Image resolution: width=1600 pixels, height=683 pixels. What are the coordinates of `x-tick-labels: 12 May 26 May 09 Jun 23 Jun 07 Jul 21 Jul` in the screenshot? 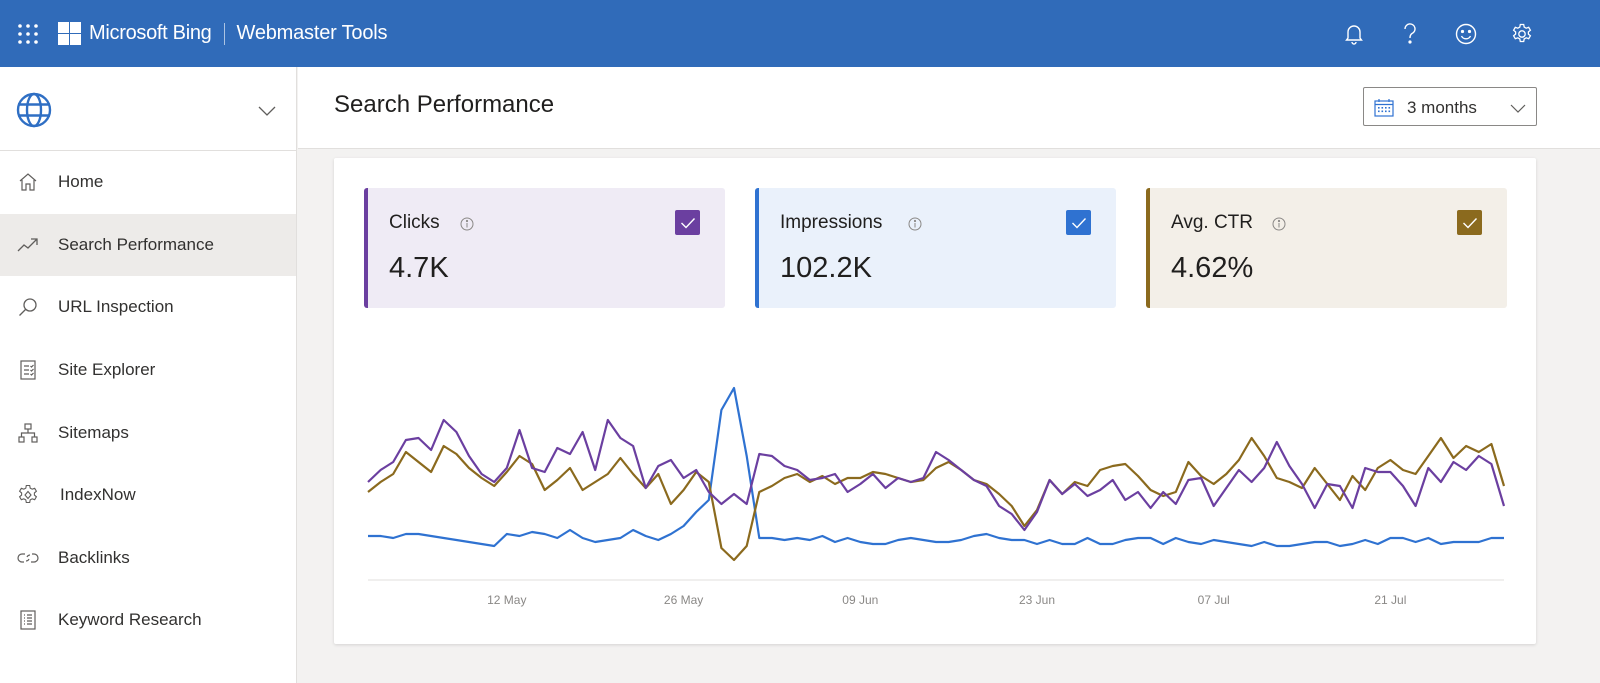 It's located at (946, 600).